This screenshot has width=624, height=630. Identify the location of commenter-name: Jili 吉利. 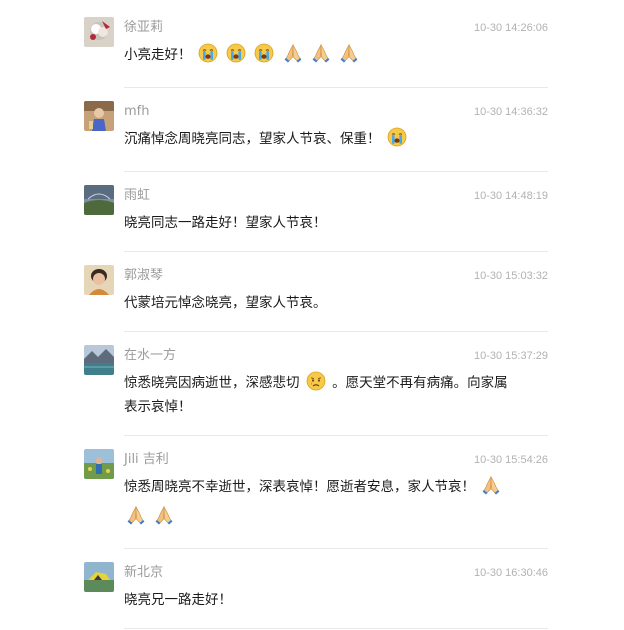
(146, 460).